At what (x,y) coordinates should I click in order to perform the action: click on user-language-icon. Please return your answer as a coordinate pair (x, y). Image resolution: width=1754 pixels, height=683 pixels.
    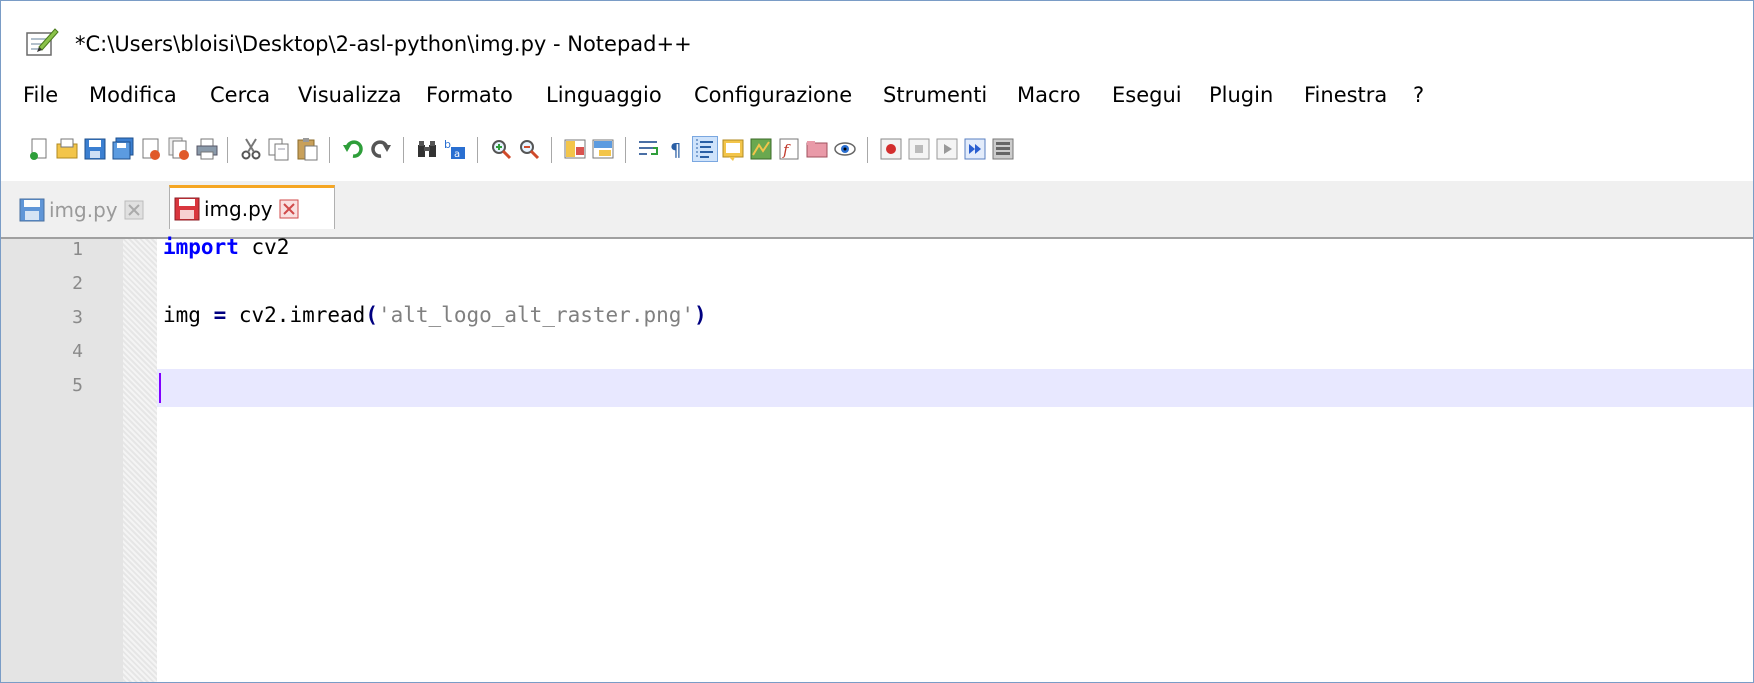
    Looking at the image, I should click on (733, 149).